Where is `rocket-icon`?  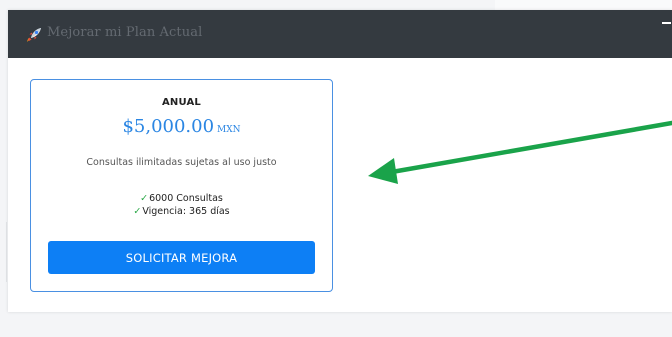 rocket-icon is located at coordinates (34, 35).